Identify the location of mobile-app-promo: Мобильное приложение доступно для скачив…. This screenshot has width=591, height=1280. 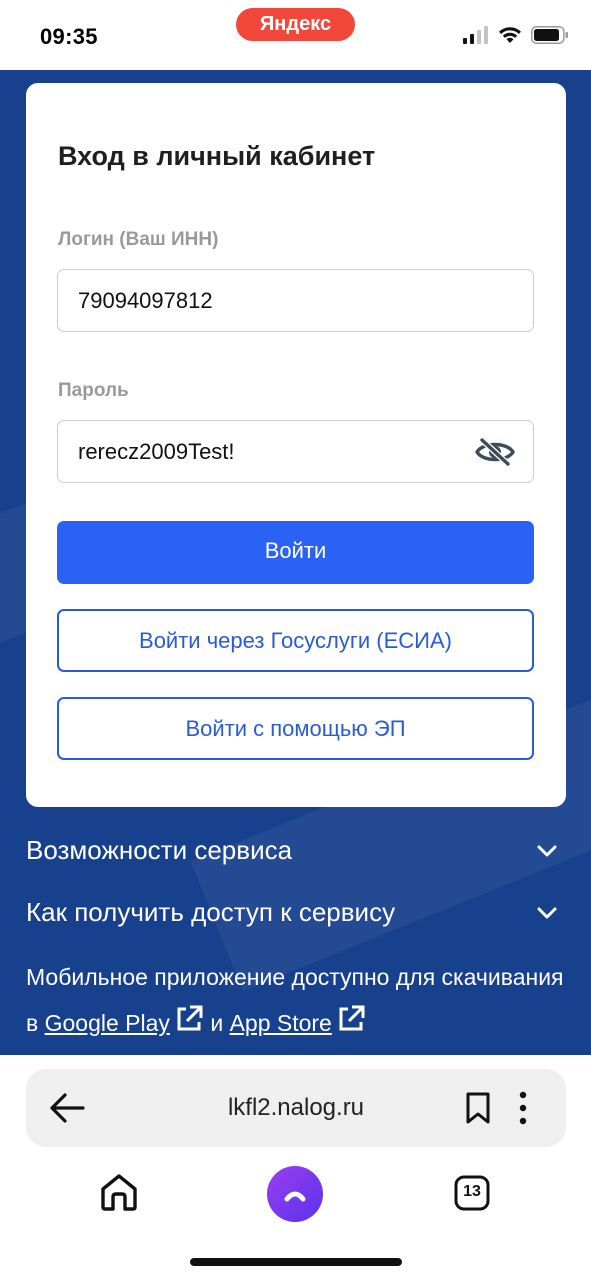
(296, 1000).